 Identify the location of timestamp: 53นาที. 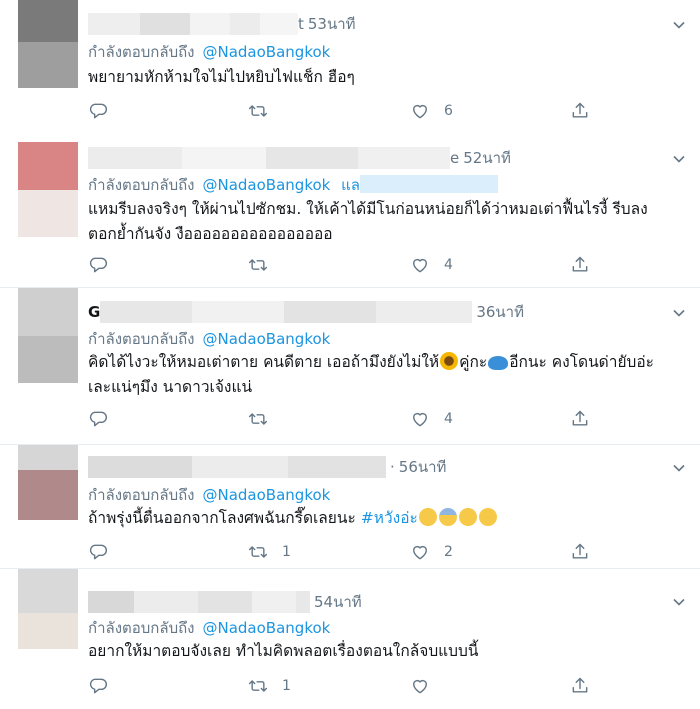
(332, 24).